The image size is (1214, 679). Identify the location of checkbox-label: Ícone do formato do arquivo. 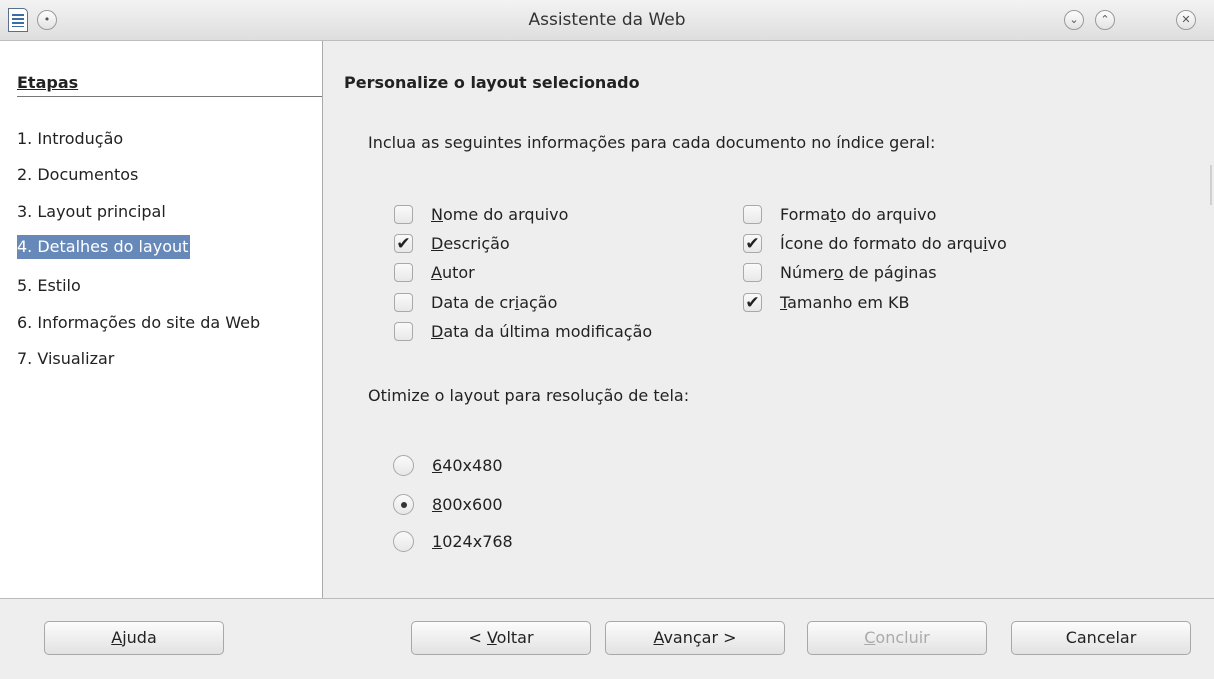
(893, 243).